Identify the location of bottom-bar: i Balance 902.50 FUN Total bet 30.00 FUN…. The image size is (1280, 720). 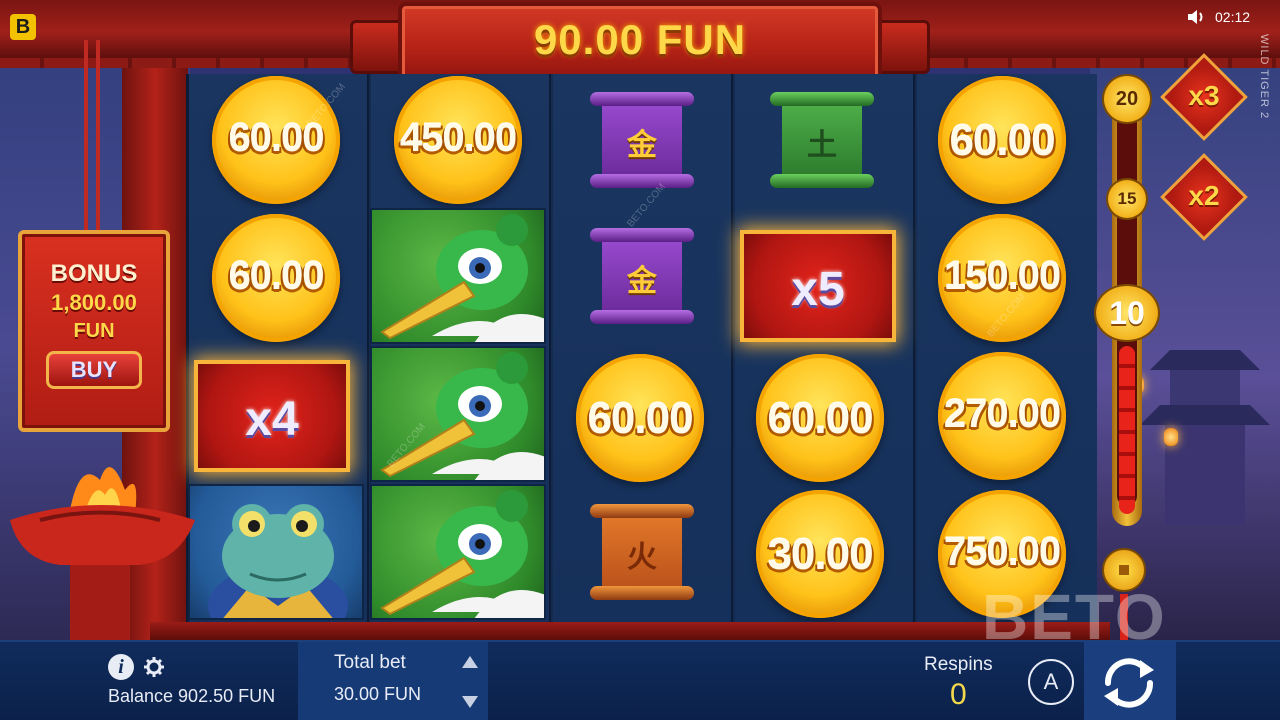
(640, 680).